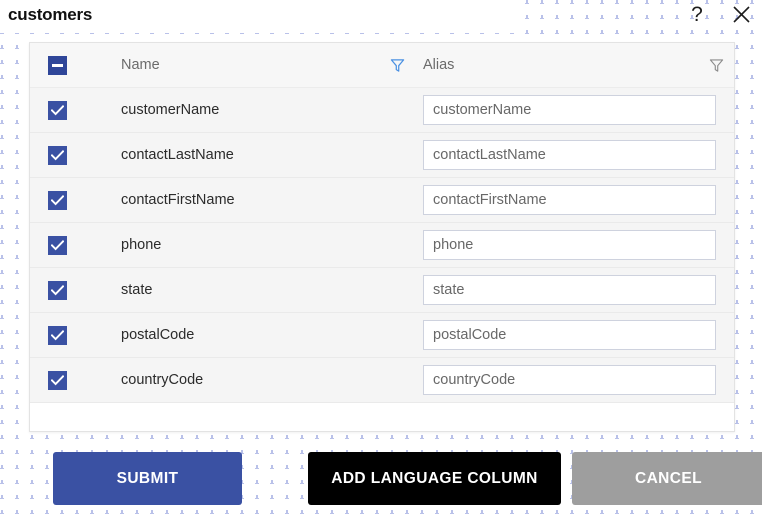 Image resolution: width=762 pixels, height=522 pixels. Describe the element at coordinates (250, 245) in the screenshot. I see `row-name-cell: phone` at that location.